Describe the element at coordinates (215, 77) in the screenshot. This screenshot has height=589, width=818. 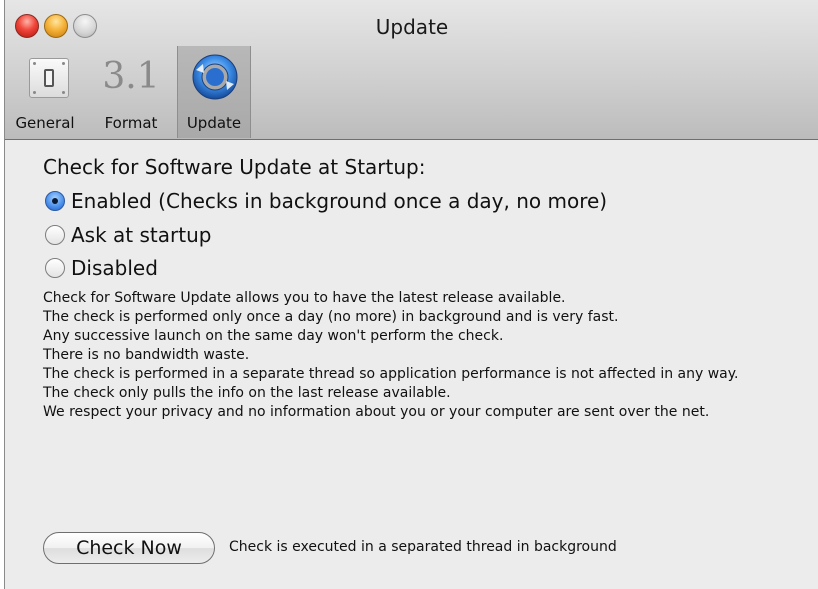
I see `update-icon` at that location.